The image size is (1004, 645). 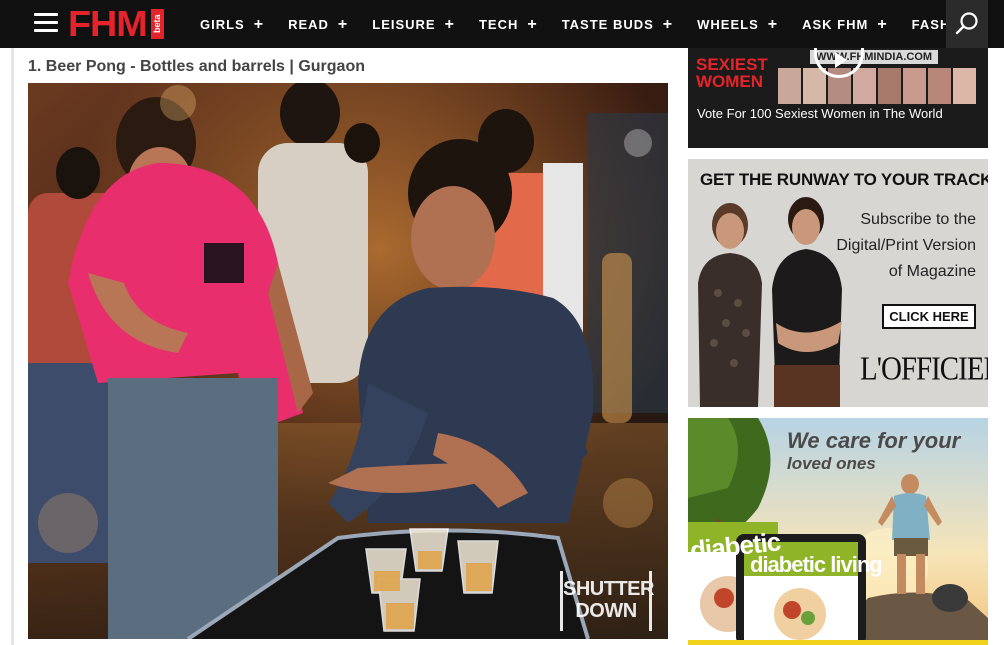 I want to click on nav-item-tech: TECH +, so click(x=508, y=24).